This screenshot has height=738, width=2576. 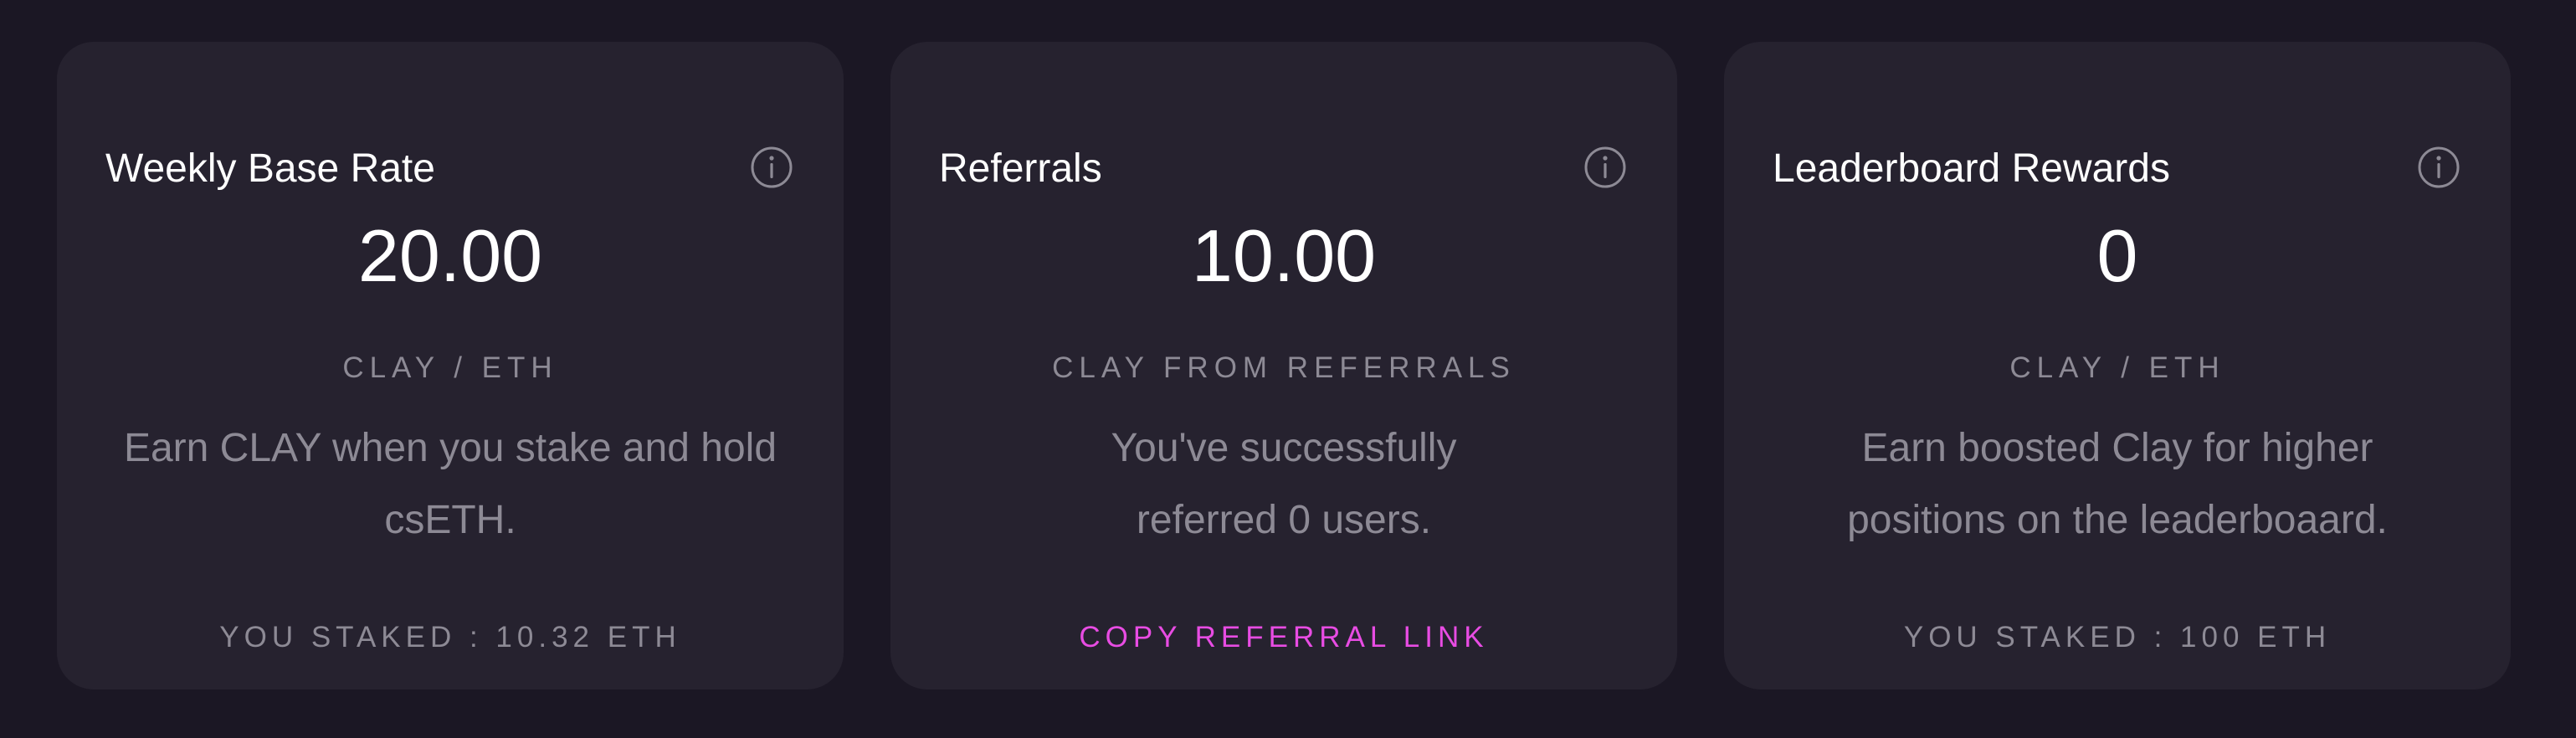 I want to click on card-title: Referrals, so click(x=1020, y=168).